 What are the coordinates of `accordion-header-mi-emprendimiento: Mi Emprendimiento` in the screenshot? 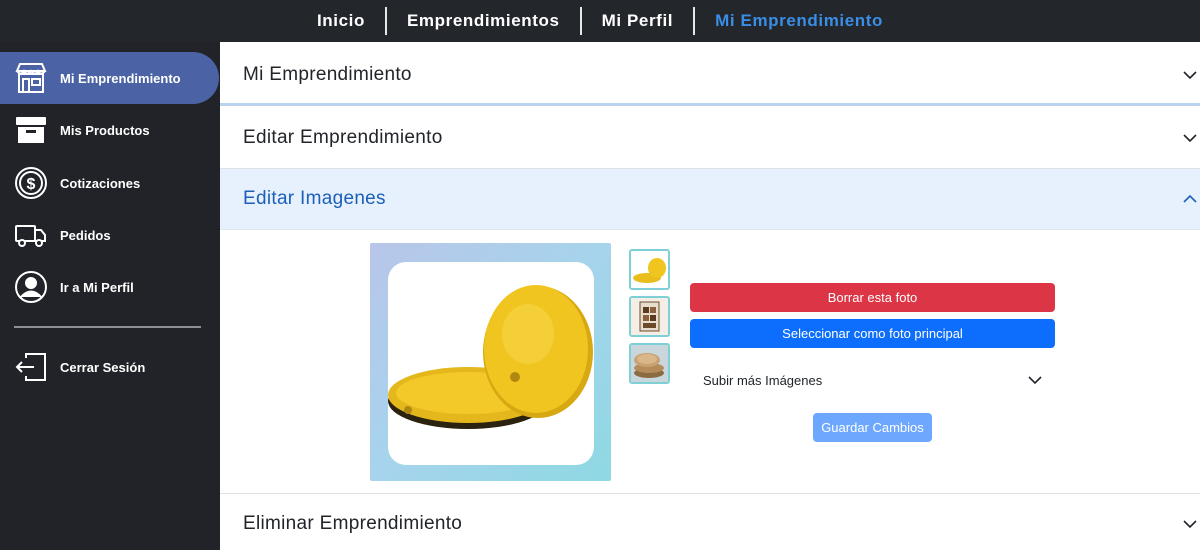 It's located at (710, 76).